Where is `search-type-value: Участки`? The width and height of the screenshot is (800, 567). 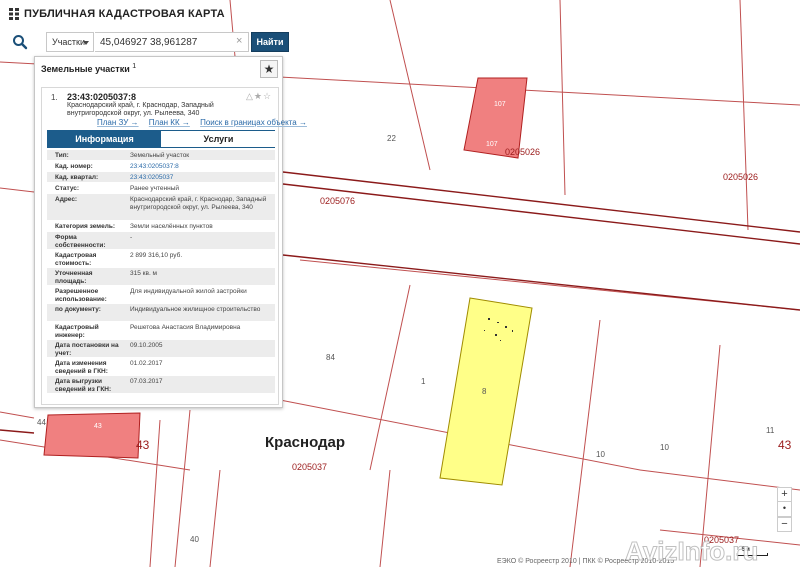 search-type-value: Участки is located at coordinates (68, 42).